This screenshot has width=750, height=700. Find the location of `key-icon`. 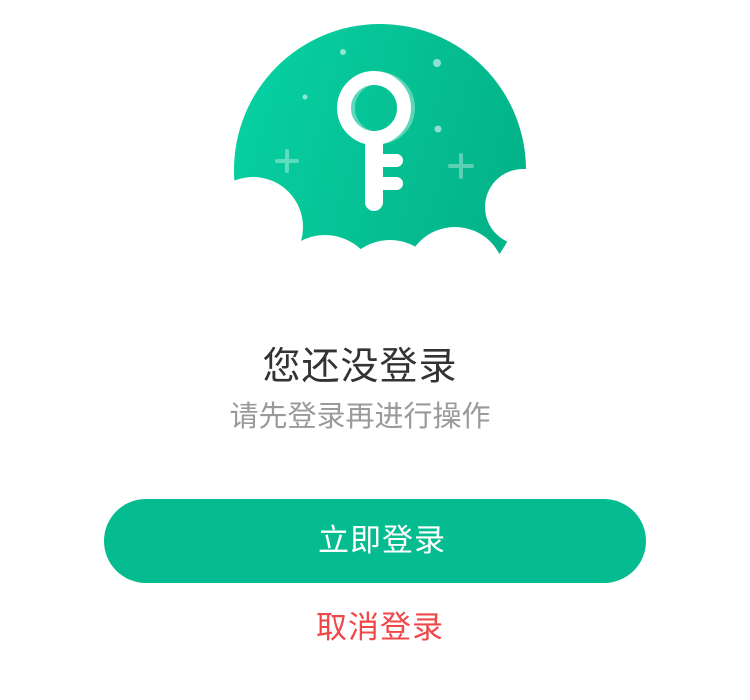

key-icon is located at coordinates (380, 149).